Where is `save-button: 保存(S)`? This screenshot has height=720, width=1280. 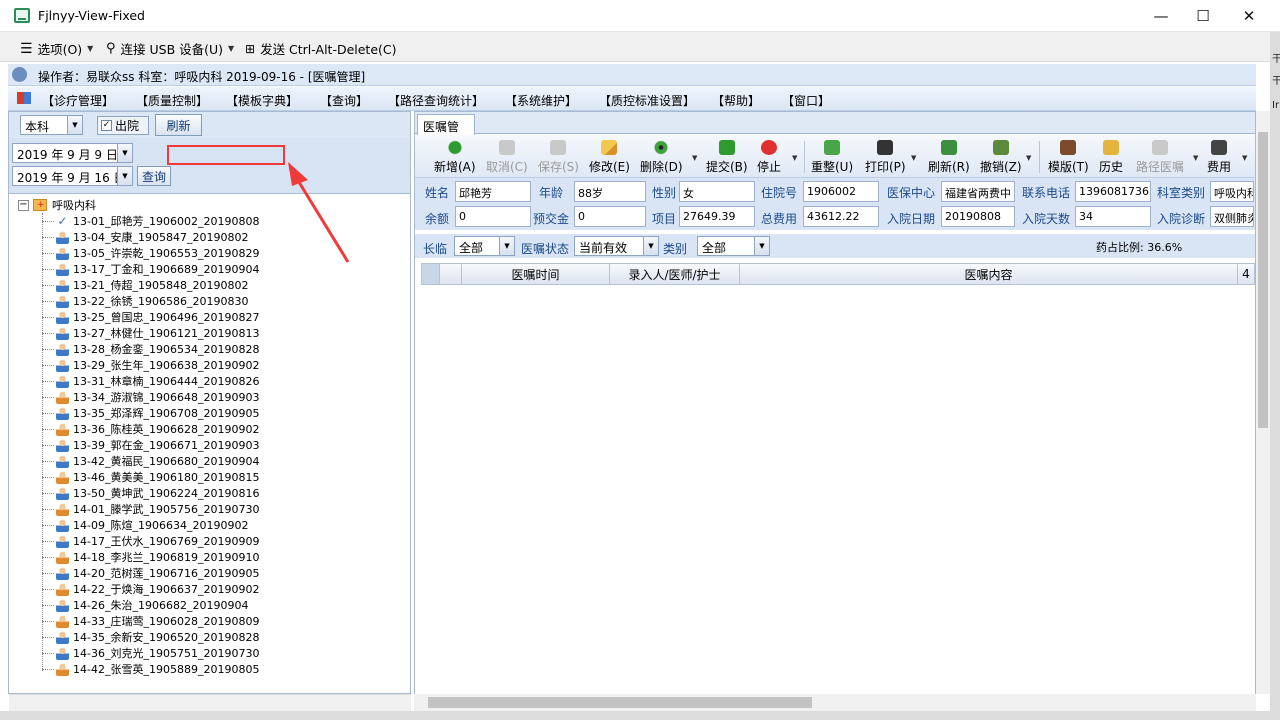
save-button: 保存(S) is located at coordinates (558, 158).